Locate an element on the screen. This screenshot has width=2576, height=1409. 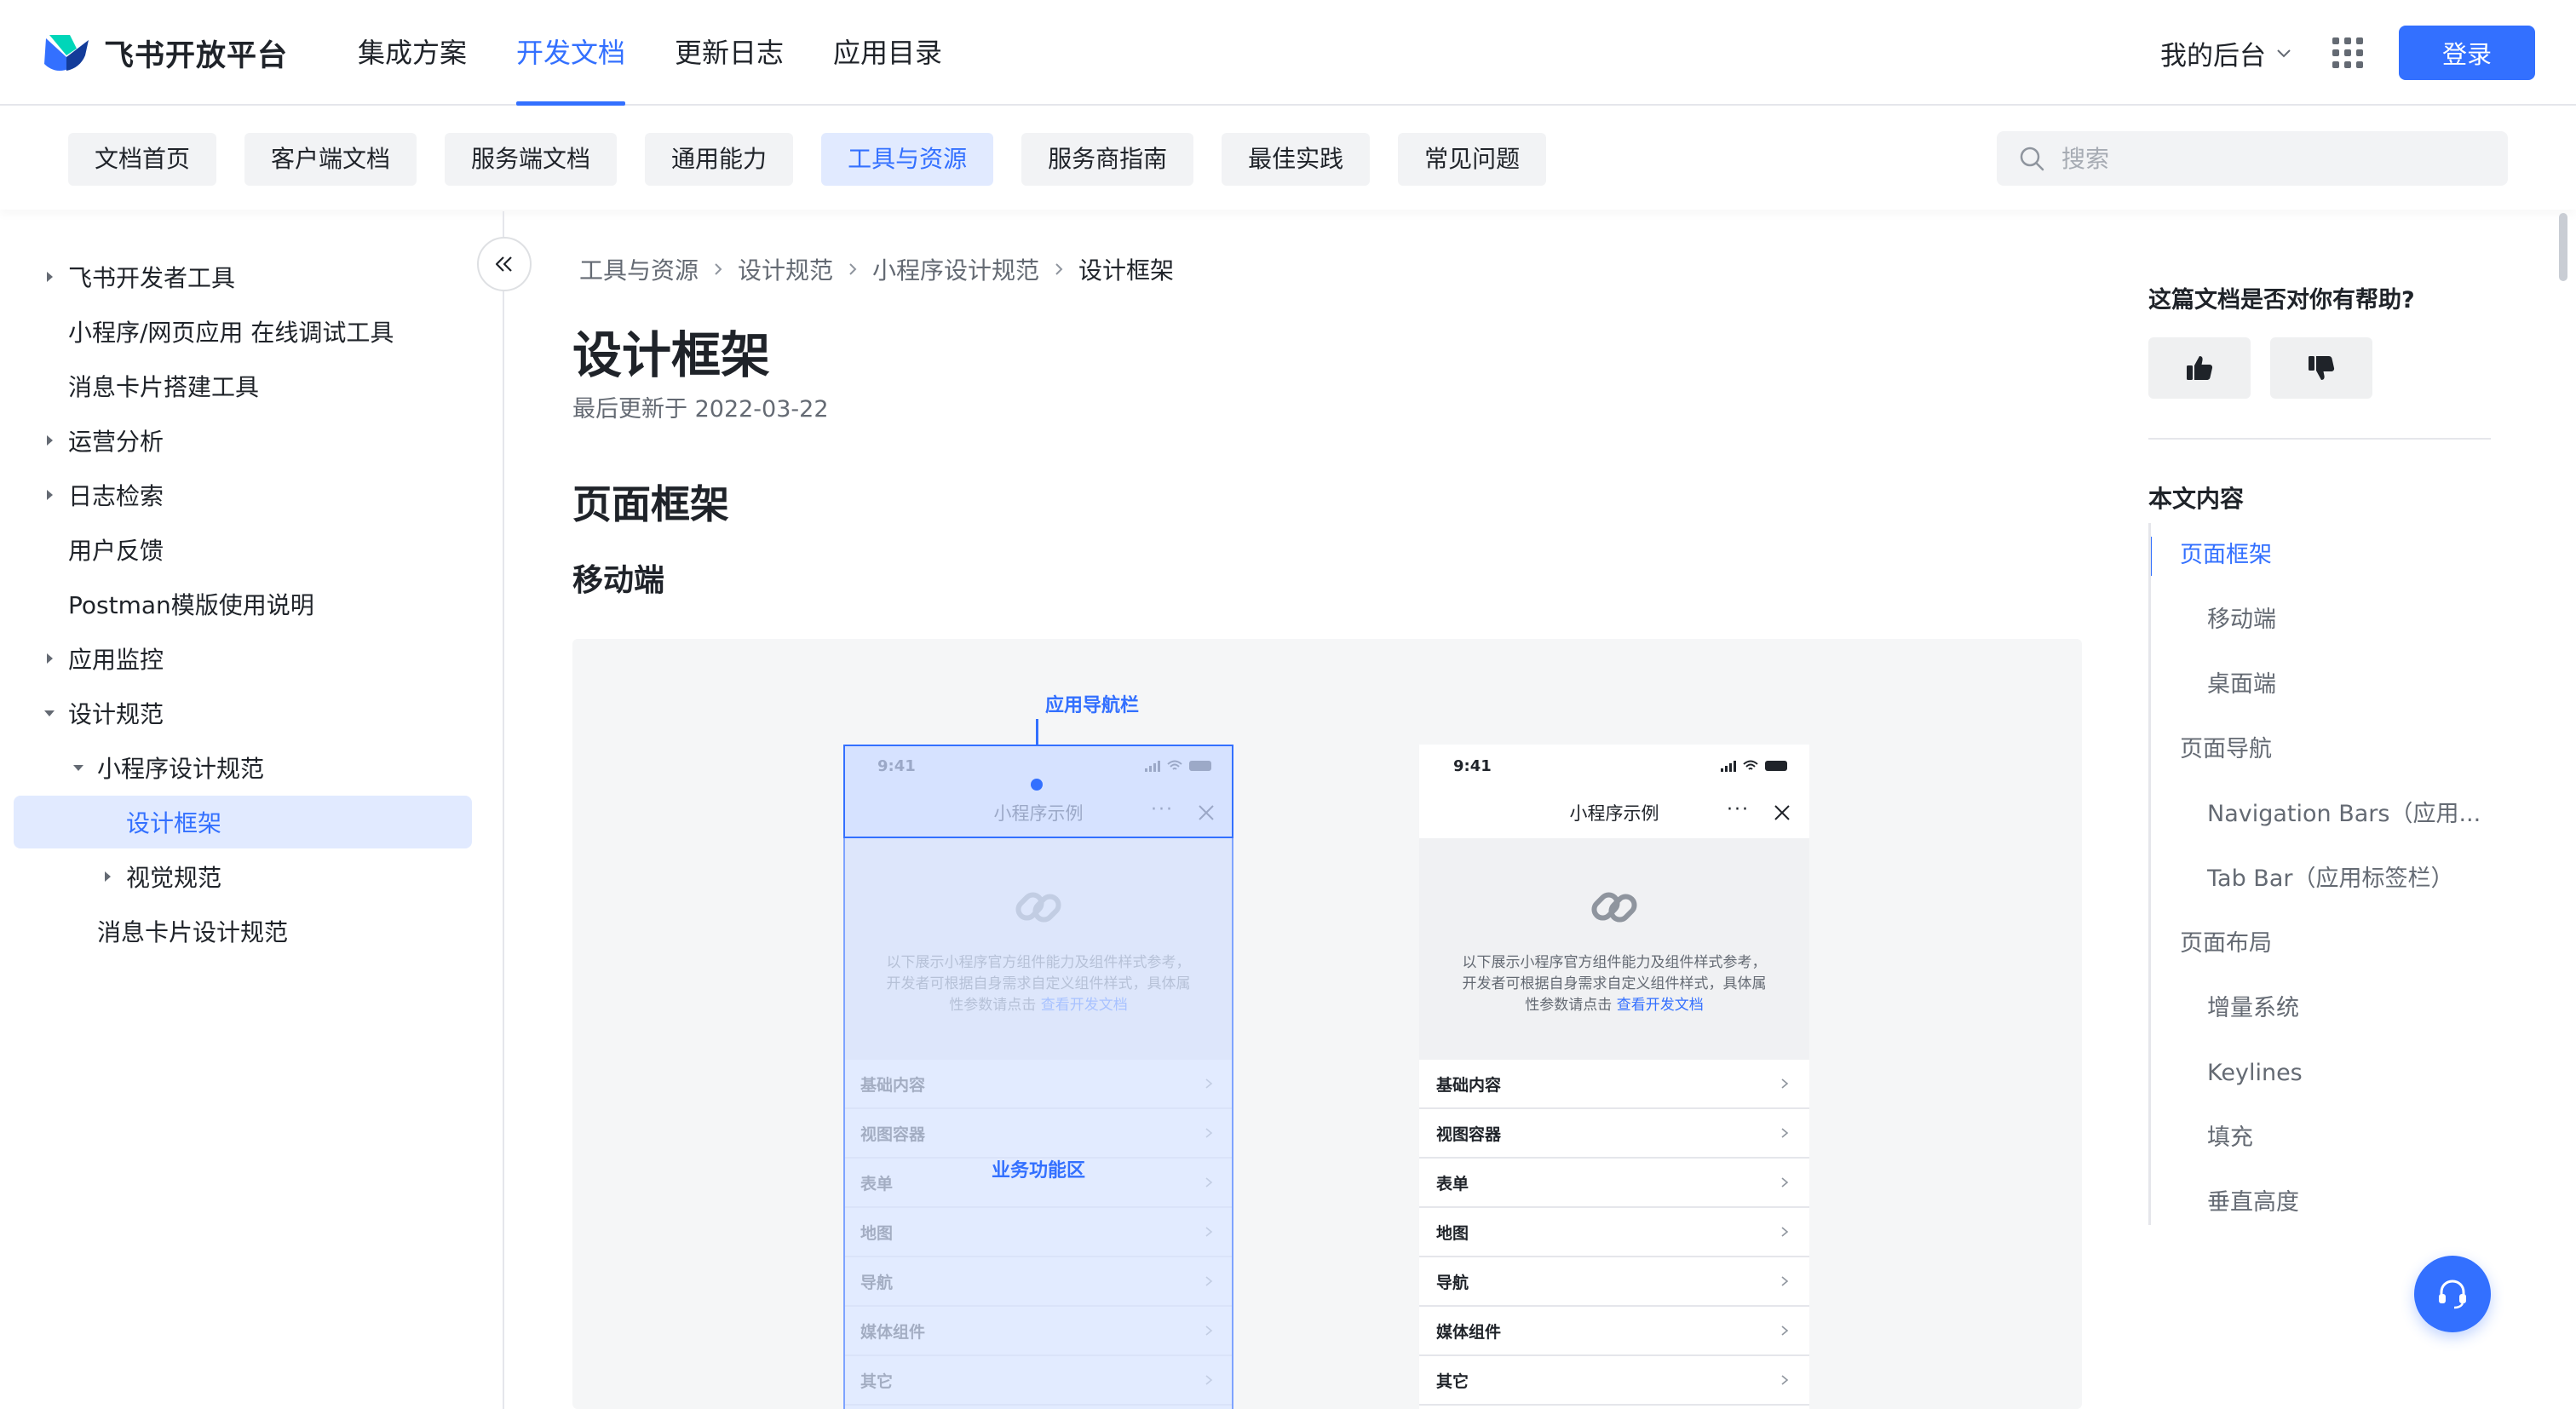
toc-item: 垂直高度 is located at coordinates (2328, 1202).